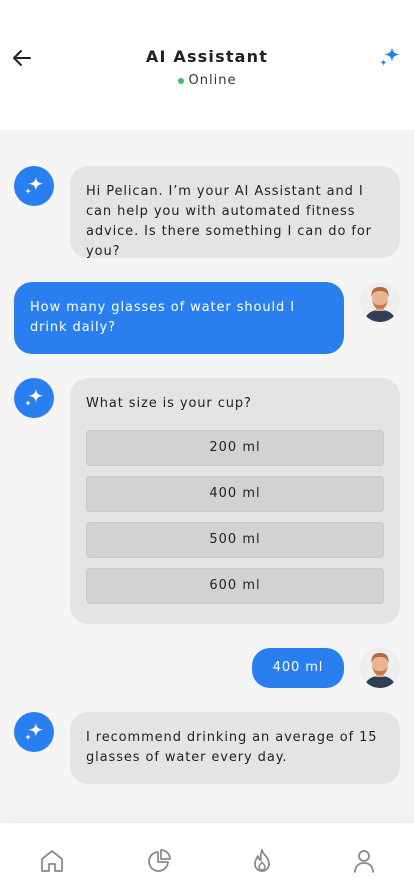 This screenshot has width=414, height=896. I want to click on option-200ml-button: 200 ml, so click(235, 448).